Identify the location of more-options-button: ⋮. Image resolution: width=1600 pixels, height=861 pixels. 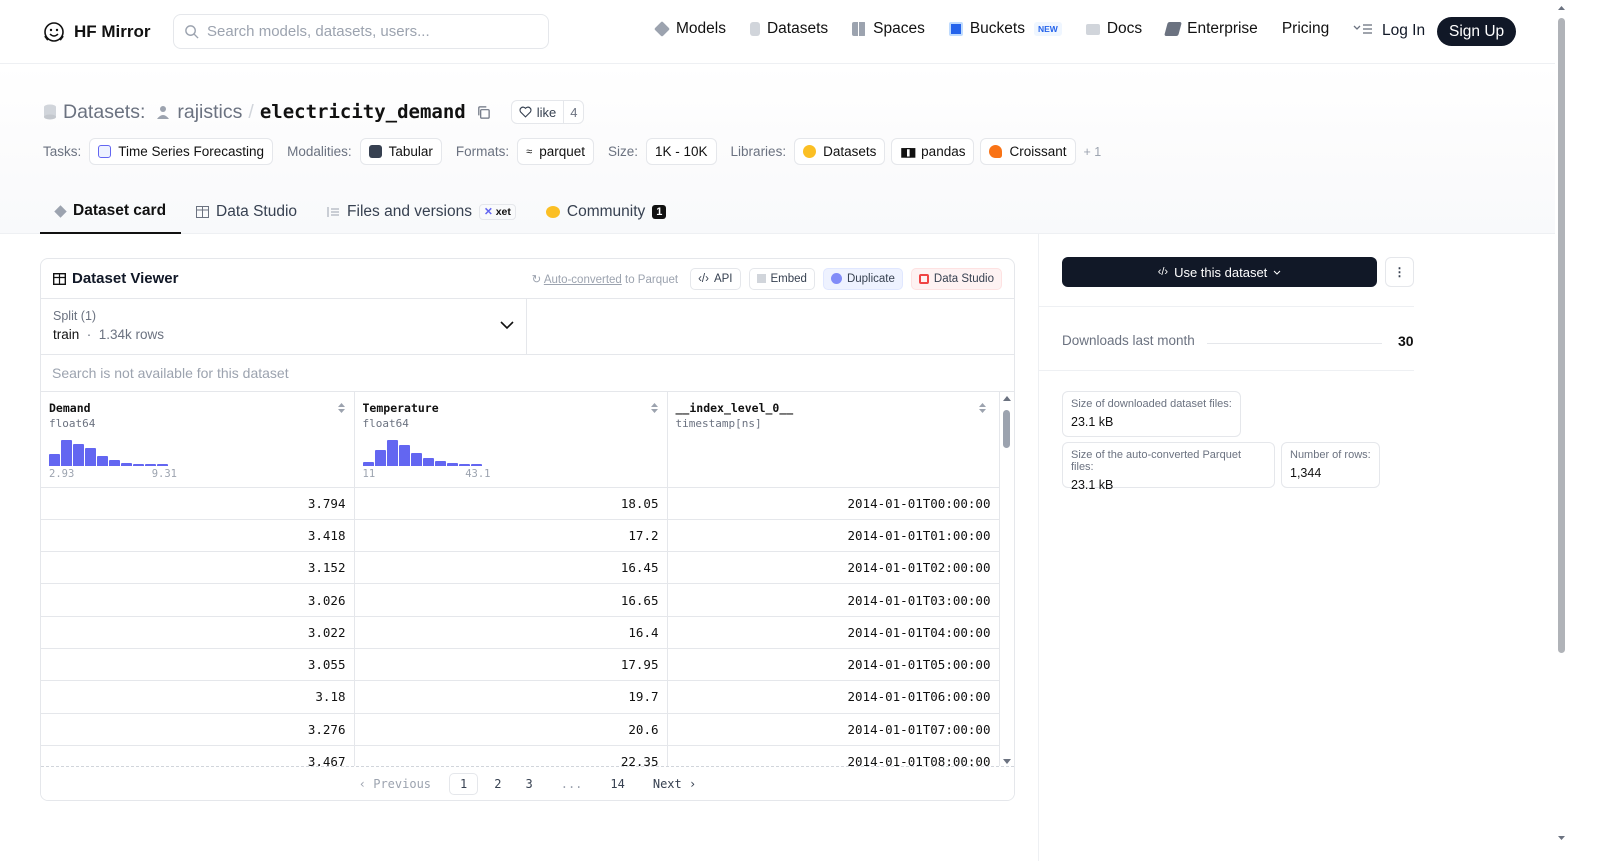
(1399, 272).